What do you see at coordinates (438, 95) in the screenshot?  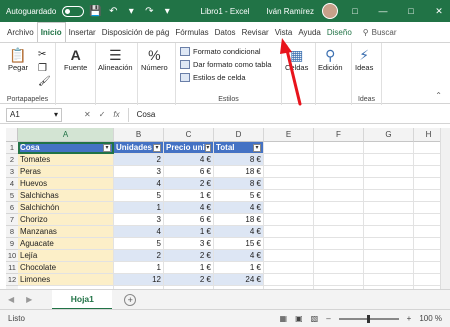 I see `collapse-ribbon-icon: ⌃` at bounding box center [438, 95].